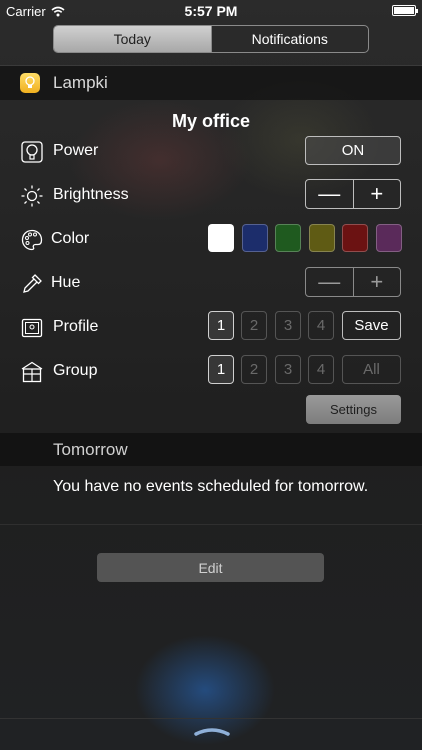 This screenshot has width=422, height=750. What do you see at coordinates (70, 238) in the screenshot?
I see `color-label: Color` at bounding box center [70, 238].